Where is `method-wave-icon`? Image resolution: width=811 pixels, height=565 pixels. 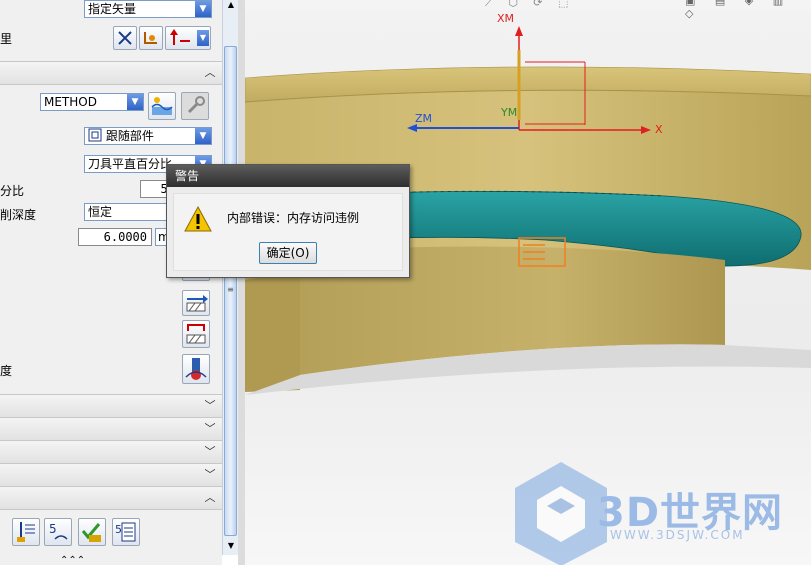 method-wave-icon is located at coordinates (162, 106).